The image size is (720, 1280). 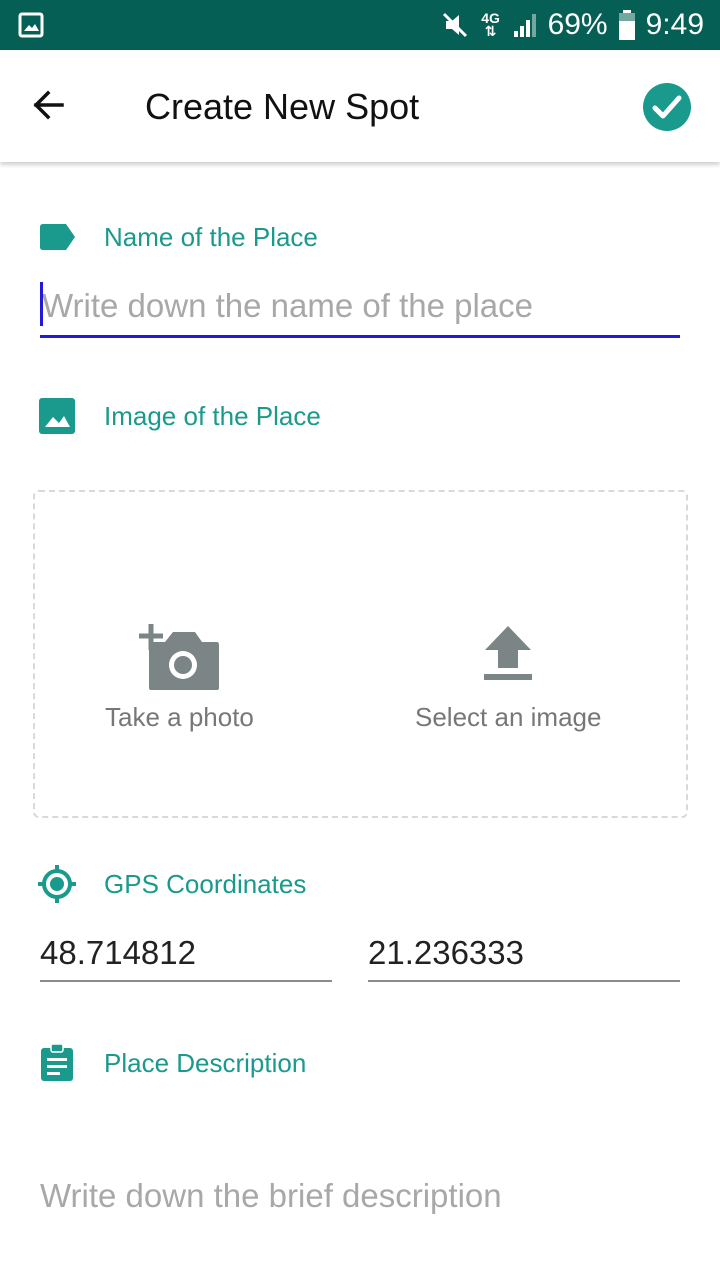 I want to click on select-image-button: Select an image, so click(x=508, y=677).